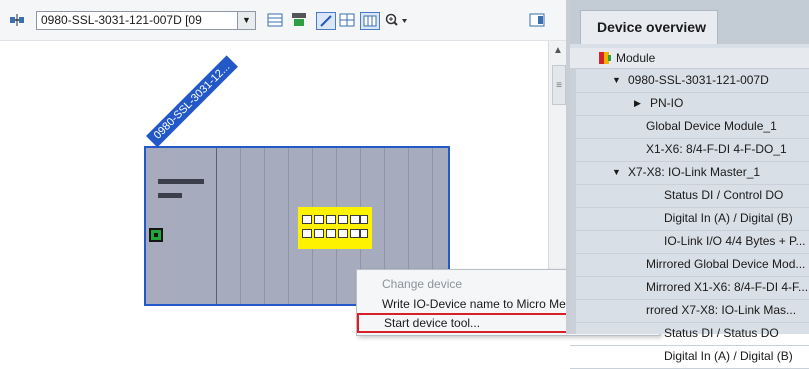 Image resolution: width=809 pixels, height=369 pixels. Describe the element at coordinates (698, 80) in the screenshot. I see `tree-row-label: 0980-SSL-3031-121-007D` at that location.